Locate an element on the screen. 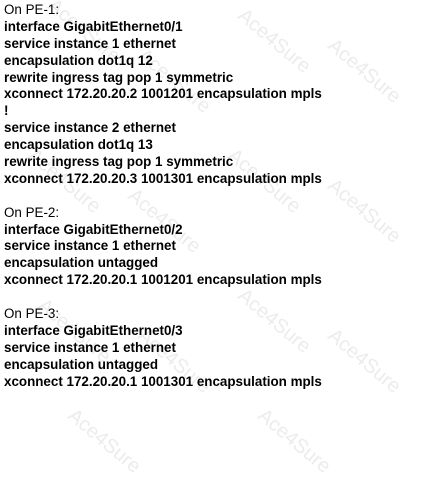 This screenshot has width=427, height=484. config-line: interface GigabitEthernet0/3 is located at coordinates (93, 330).